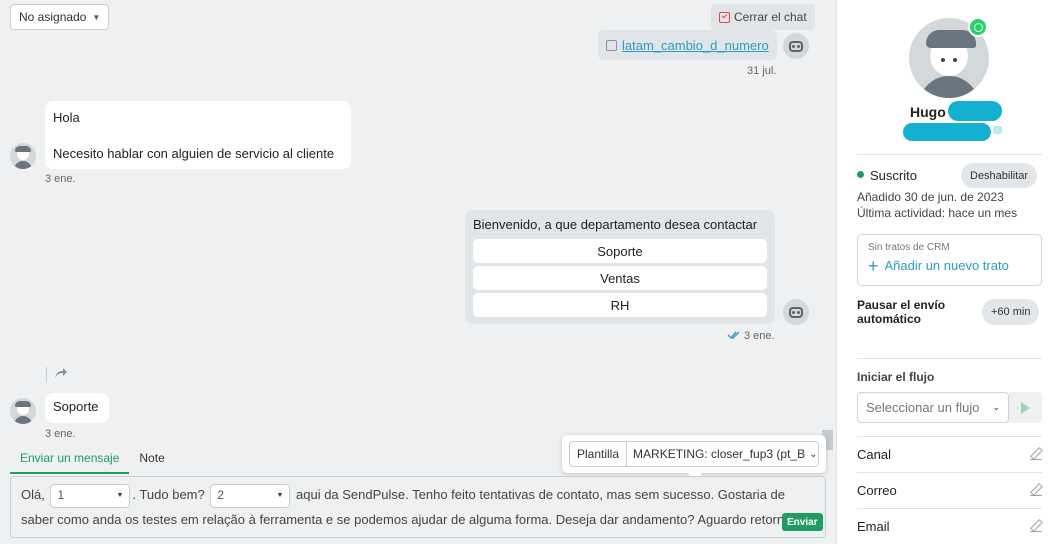 The width and height of the screenshot is (1049, 544). I want to click on template-text: . Tudo bem?, so click(168, 494).